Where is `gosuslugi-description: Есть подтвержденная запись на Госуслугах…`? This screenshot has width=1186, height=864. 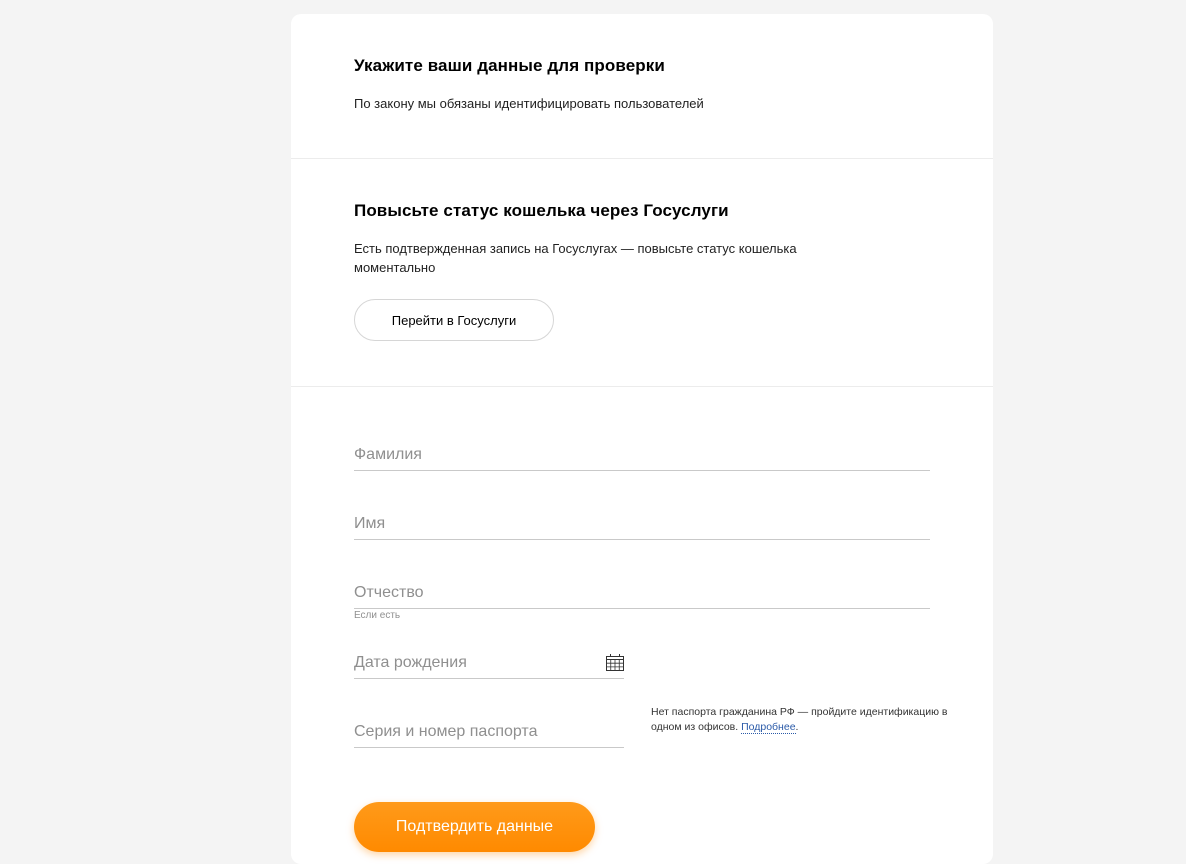
gosuslugi-description: Есть подтвержденная запись на Госуслугах… is located at coordinates (575, 258).